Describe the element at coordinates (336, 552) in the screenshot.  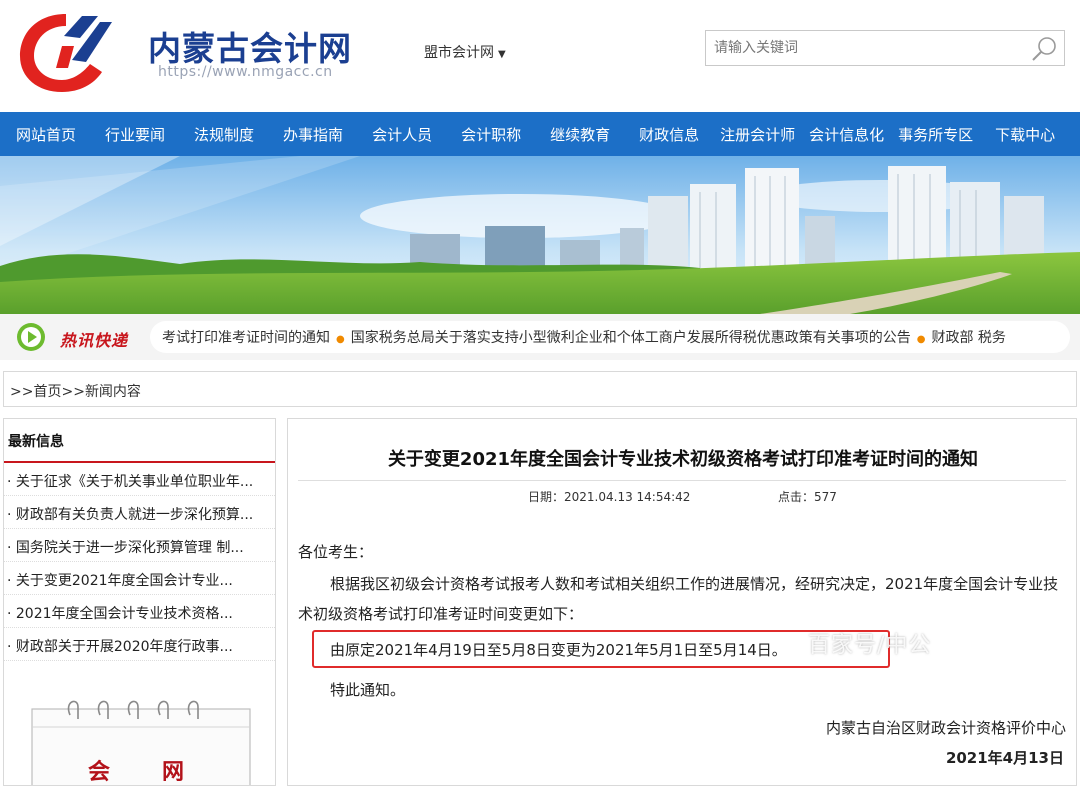
I see `article-greeting: 各位考生：` at that location.